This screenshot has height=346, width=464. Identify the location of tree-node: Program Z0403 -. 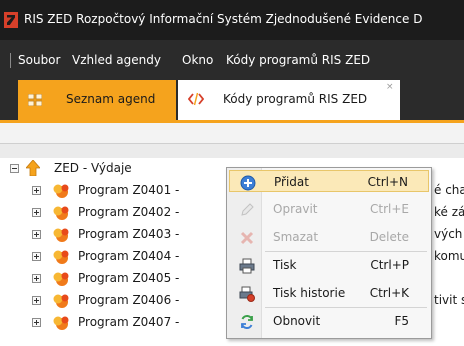
(113, 235).